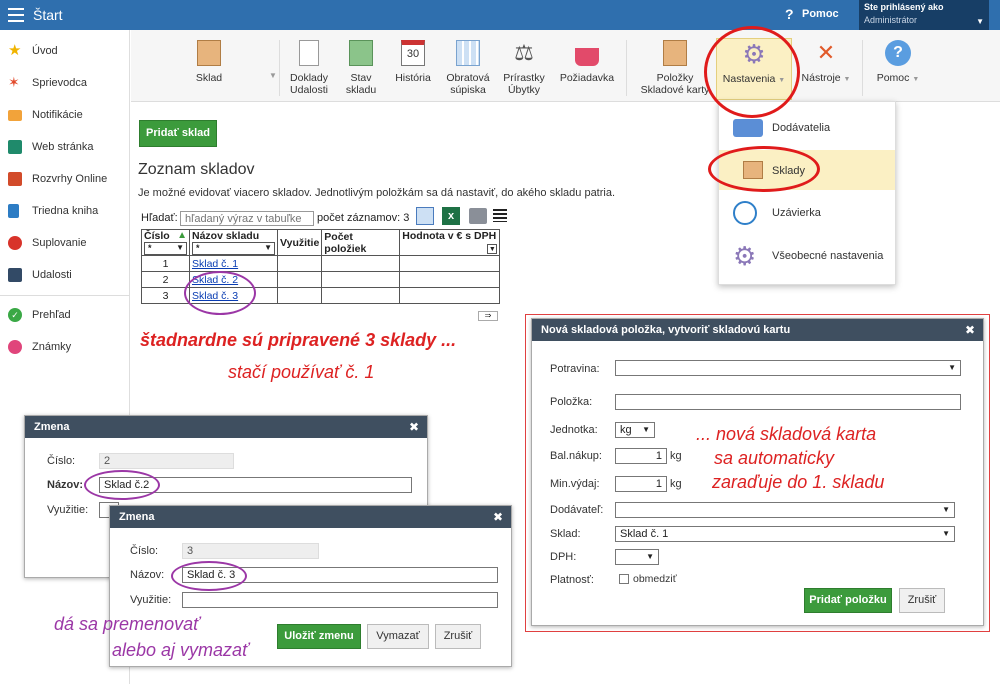  What do you see at coordinates (413, 53) in the screenshot?
I see `calendar-30-icon: 30` at bounding box center [413, 53].